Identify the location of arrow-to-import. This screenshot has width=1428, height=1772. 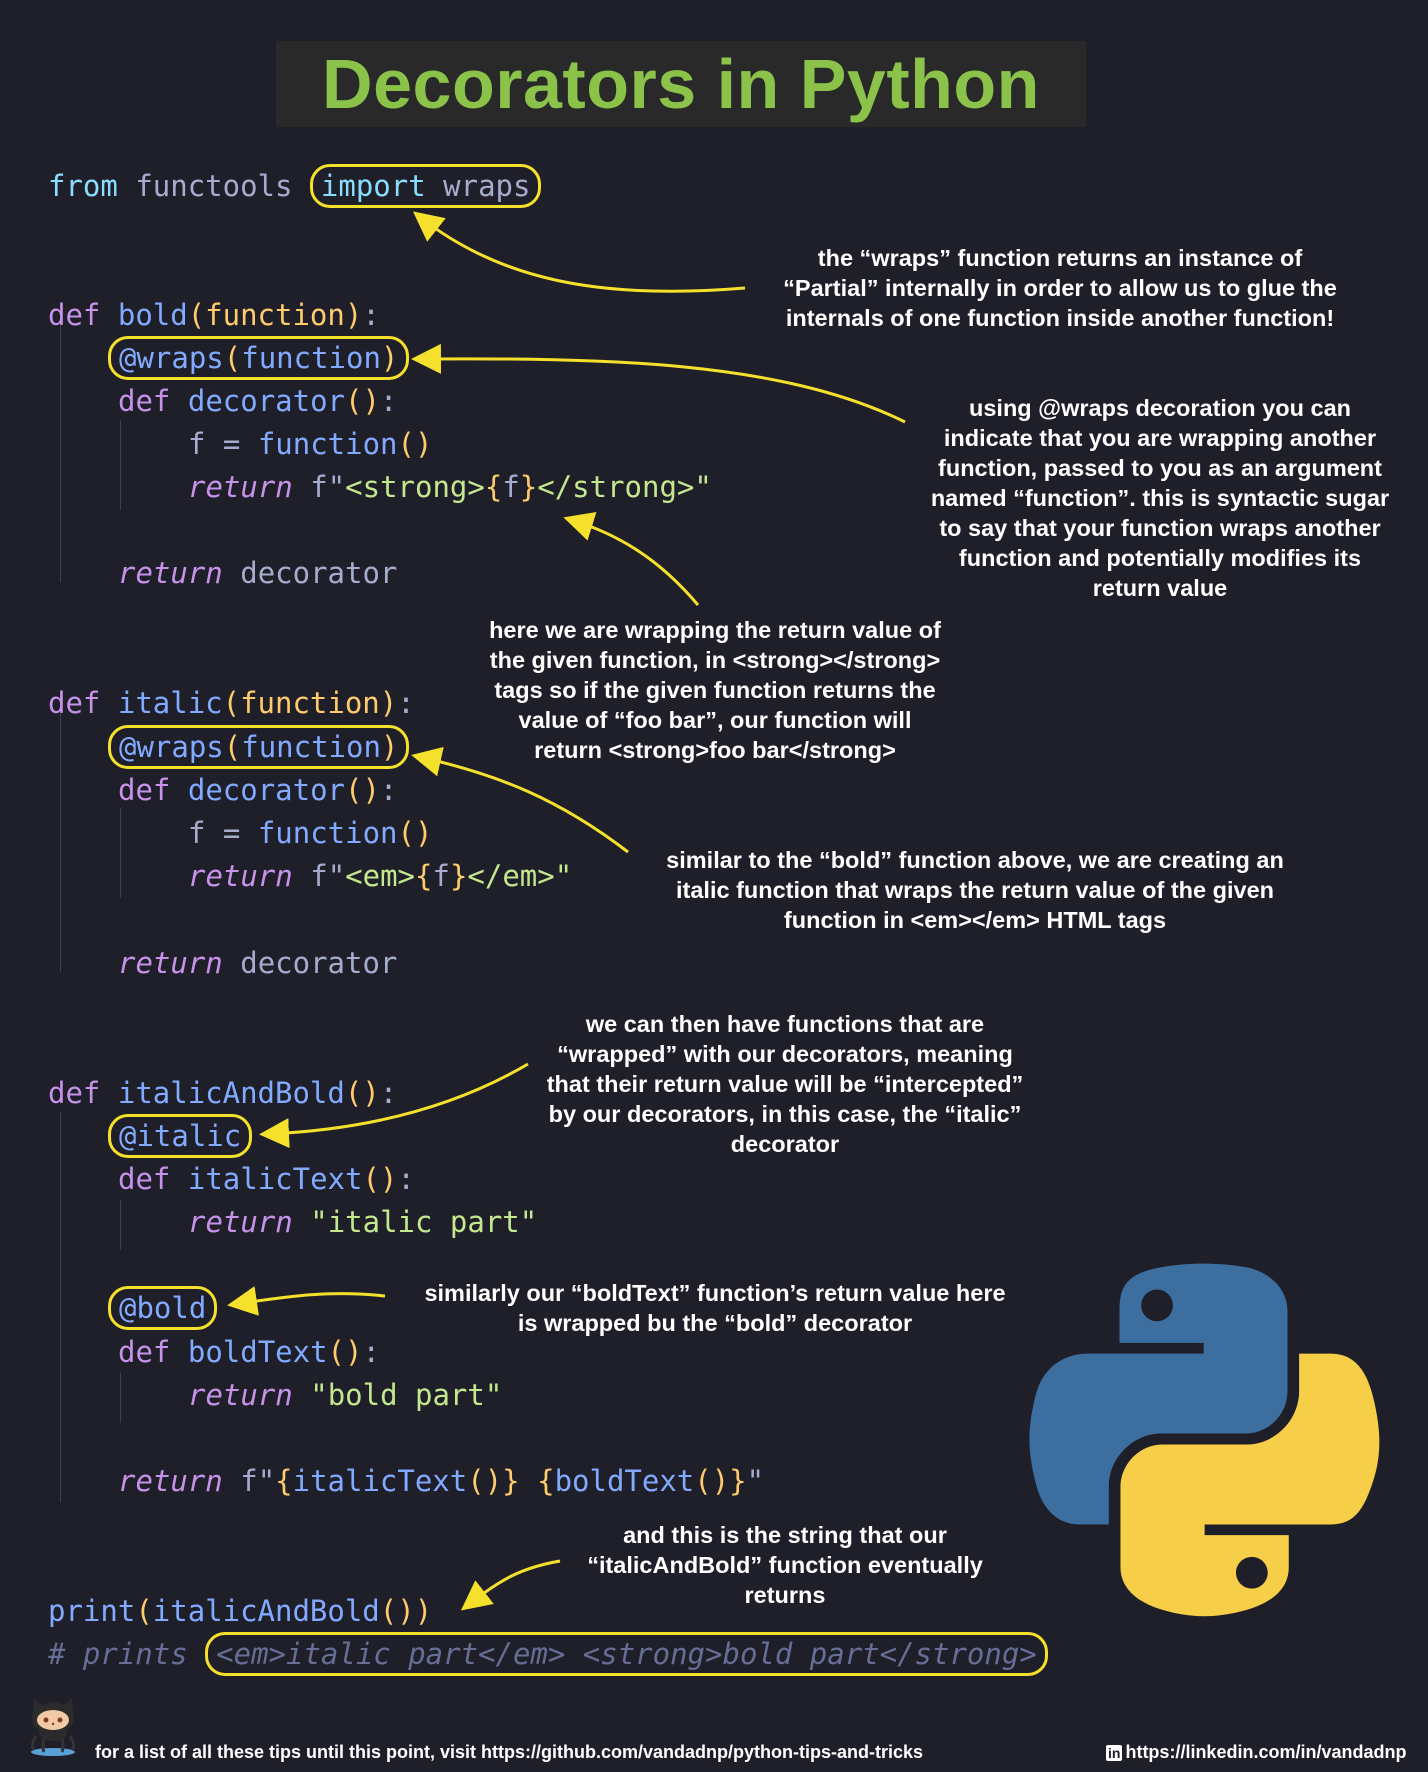
(579, 252).